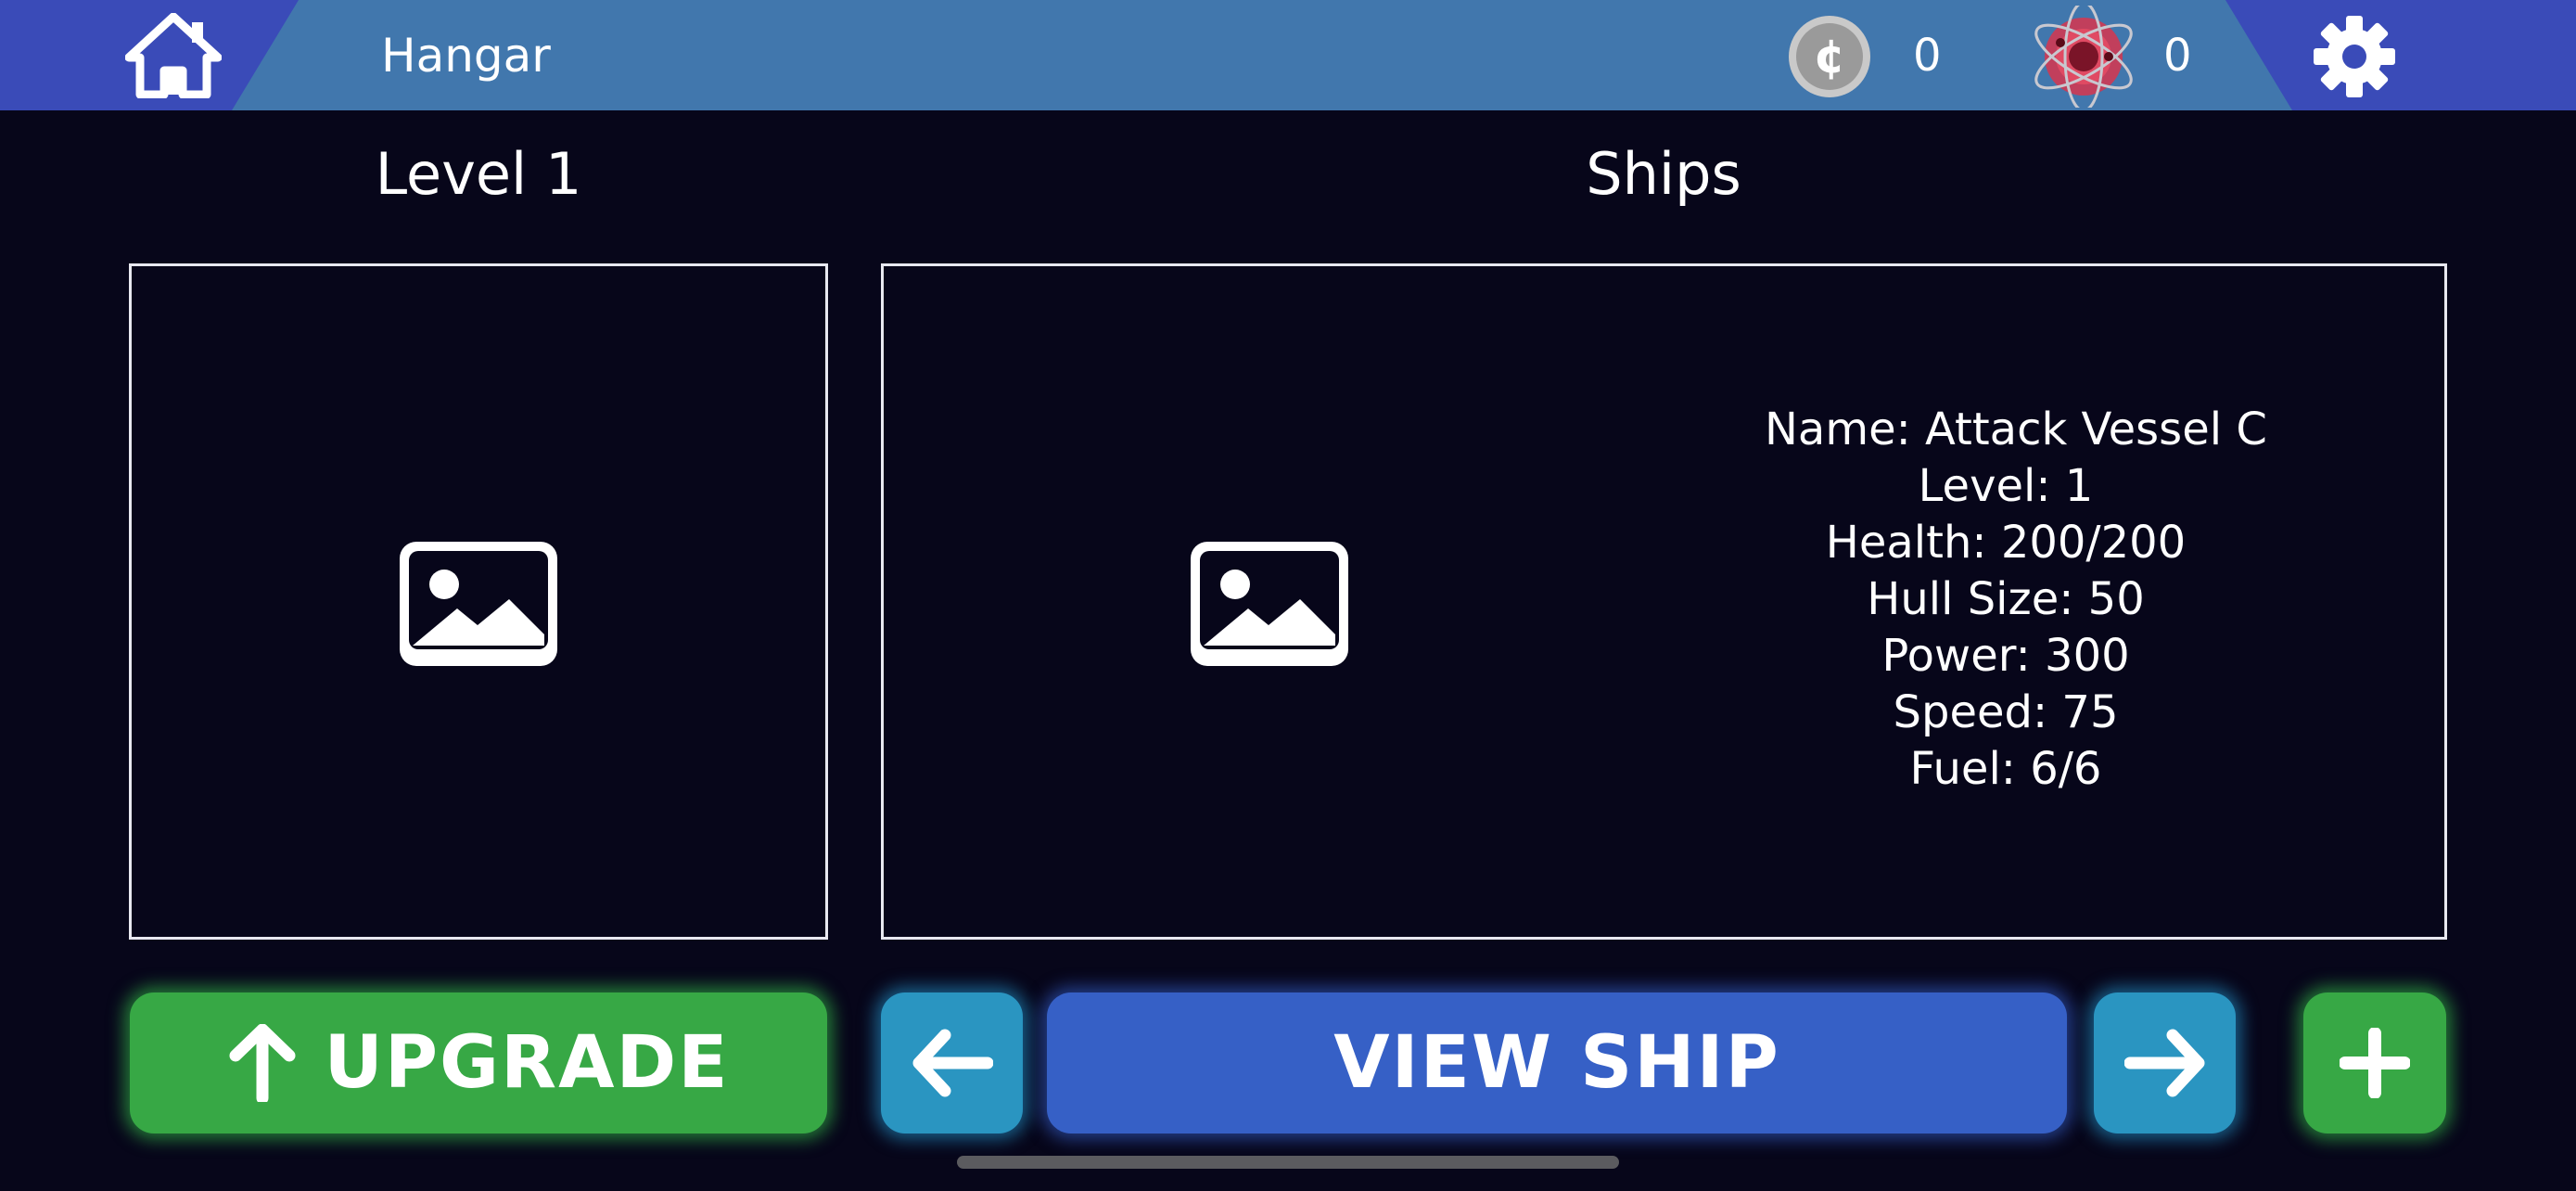 The width and height of the screenshot is (2576, 1191). I want to click on add-ship-button, so click(2374, 1062).